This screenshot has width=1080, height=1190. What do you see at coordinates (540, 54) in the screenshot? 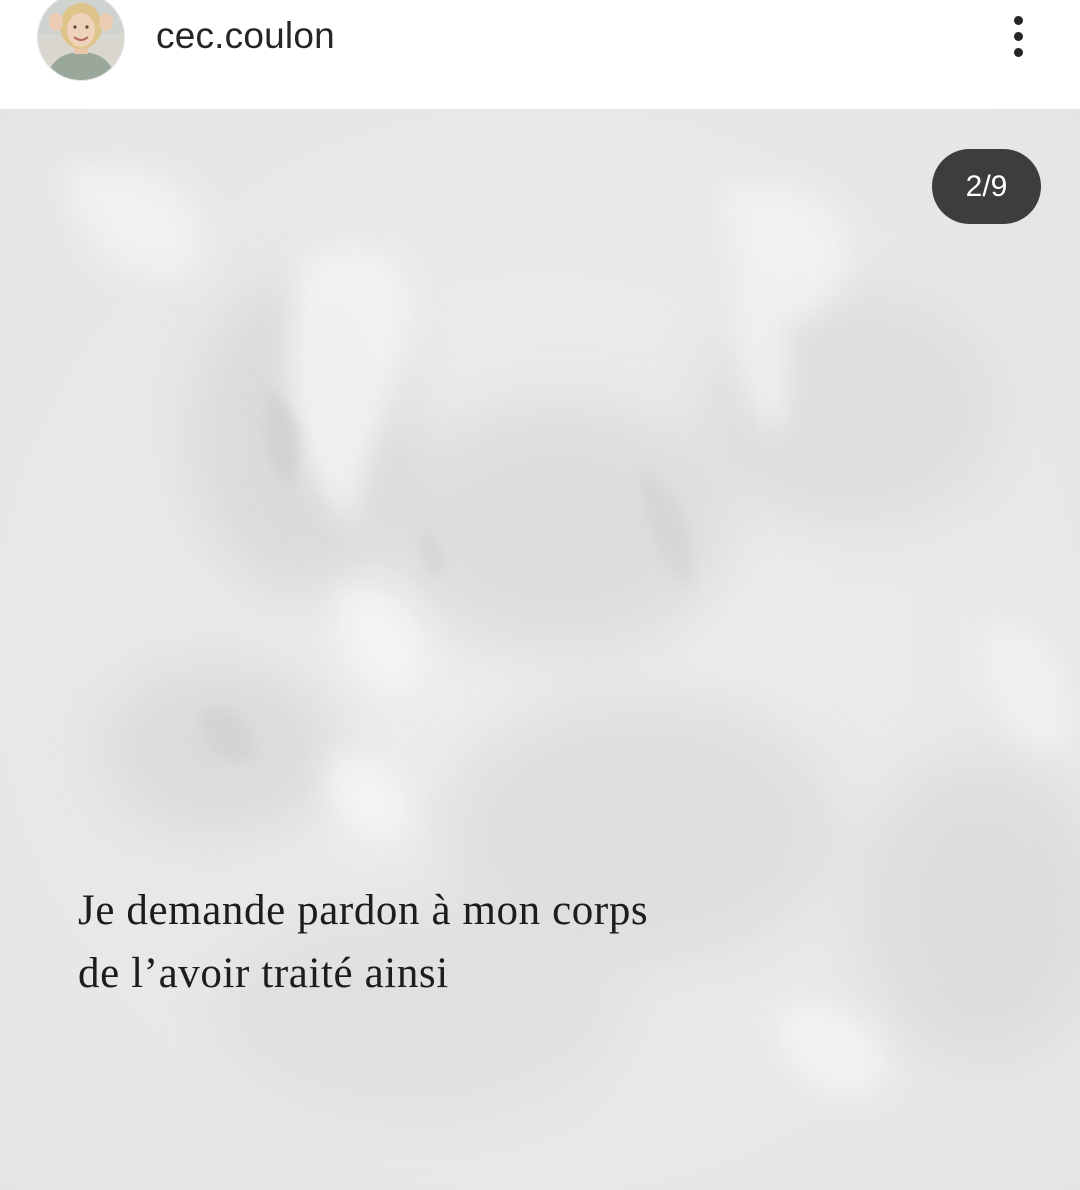
I see `post-header: cec.coulon` at bounding box center [540, 54].